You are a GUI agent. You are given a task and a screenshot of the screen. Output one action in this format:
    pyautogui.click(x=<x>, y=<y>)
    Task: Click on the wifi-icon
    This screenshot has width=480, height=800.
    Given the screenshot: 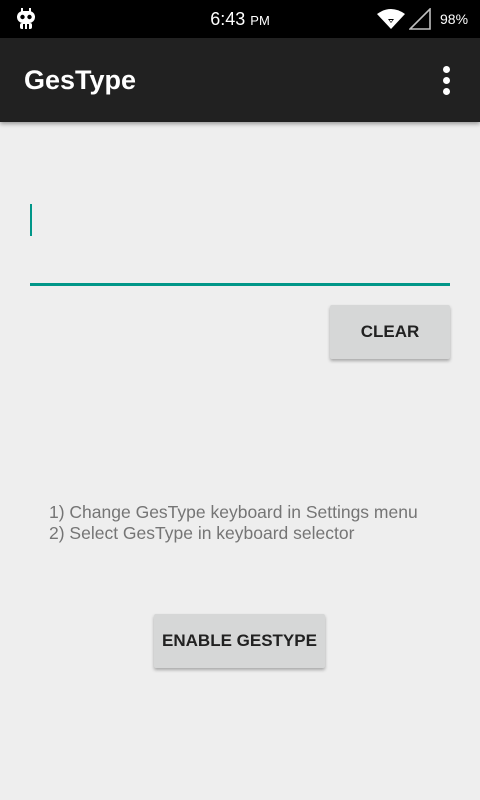 What is the action you would take?
    pyautogui.click(x=391, y=19)
    